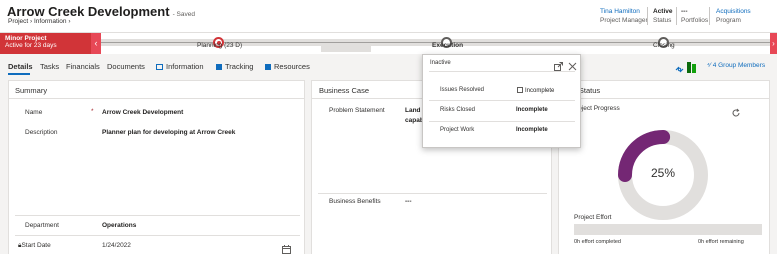 The width and height of the screenshot is (777, 254). I want to click on active-stage-title: Minor Project, so click(26, 38).